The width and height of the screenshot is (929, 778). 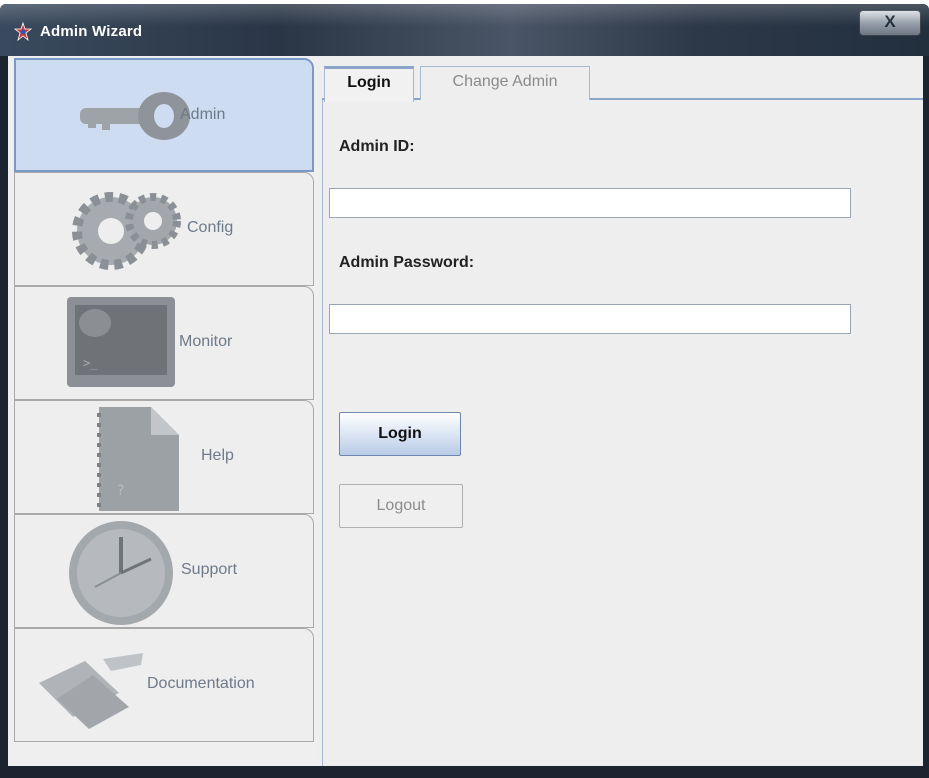 I want to click on sidebar-item-help: ? Help, so click(x=164, y=457).